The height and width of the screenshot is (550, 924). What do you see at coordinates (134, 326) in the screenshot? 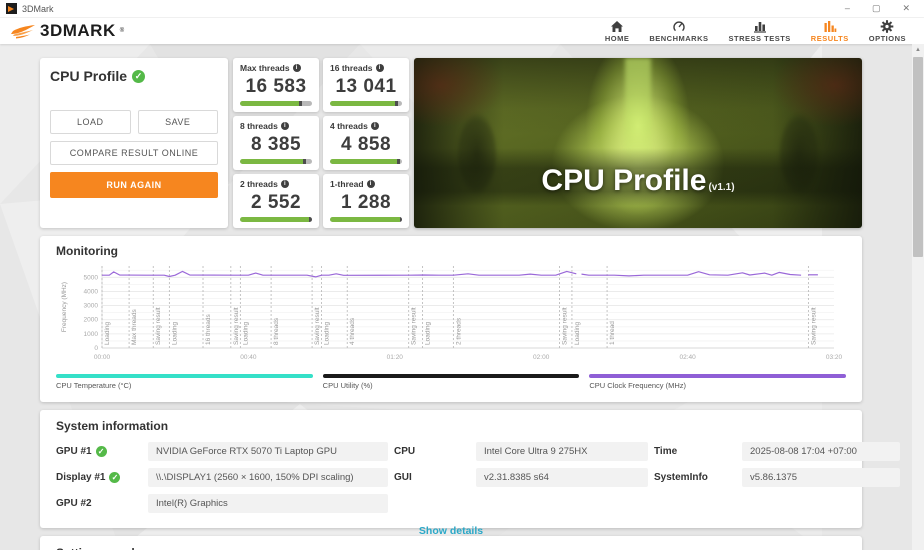
I see `svg-text: Max threads` at bounding box center [134, 326].